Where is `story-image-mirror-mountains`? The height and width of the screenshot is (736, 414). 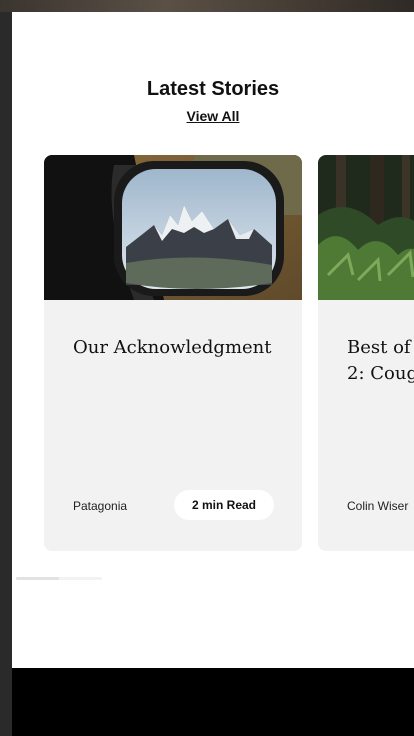 story-image-mirror-mountains is located at coordinates (173, 227).